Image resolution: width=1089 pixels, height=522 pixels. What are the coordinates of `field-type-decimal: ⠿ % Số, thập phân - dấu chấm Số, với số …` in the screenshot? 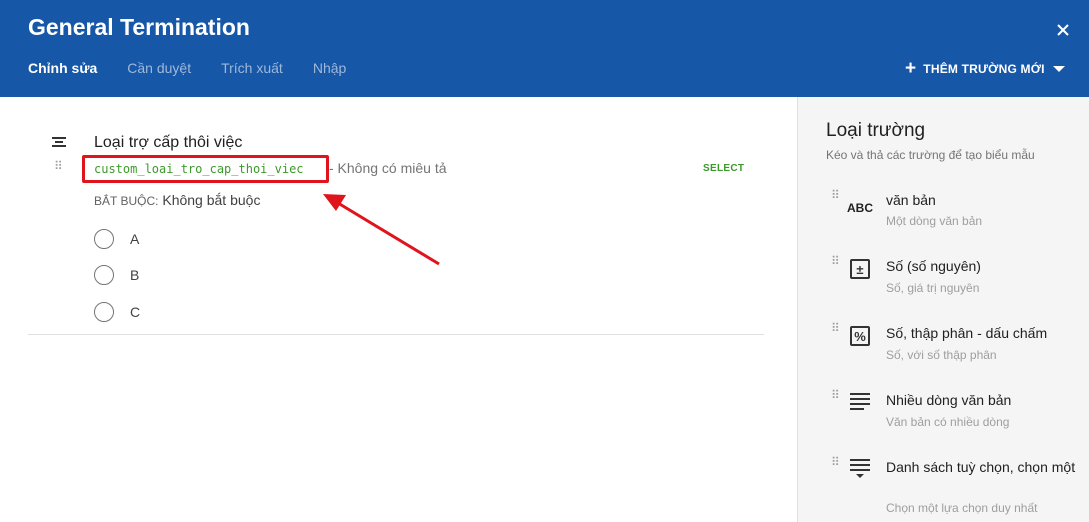 It's located at (956, 348).